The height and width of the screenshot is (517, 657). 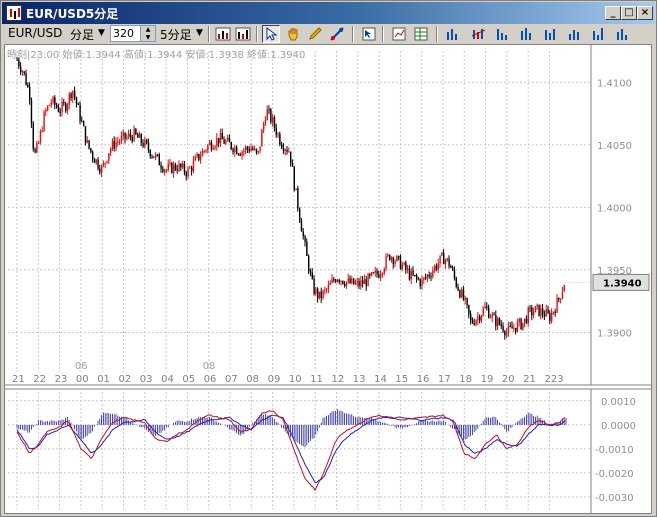 What do you see at coordinates (453, 34) in the screenshot?
I see `indicator-bar-icon` at bounding box center [453, 34].